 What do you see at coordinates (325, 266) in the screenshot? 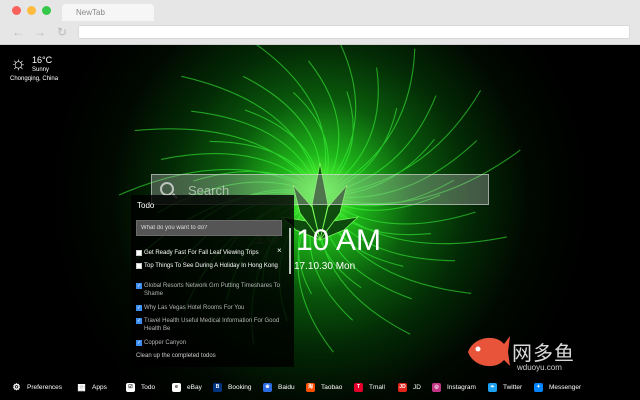
I see `clock-date: 17.10.30 Mon` at bounding box center [325, 266].